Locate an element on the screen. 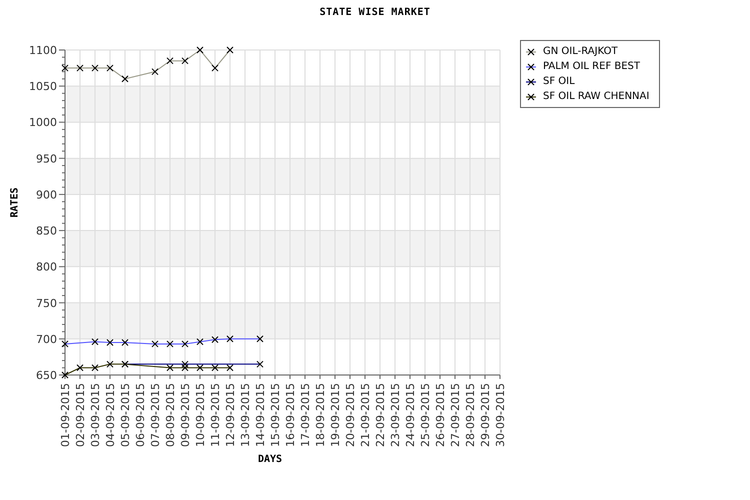 Image resolution: width=750 pixels, height=500 pixels. x-tick-label: 14-09-2015 is located at coordinates (260, 415).